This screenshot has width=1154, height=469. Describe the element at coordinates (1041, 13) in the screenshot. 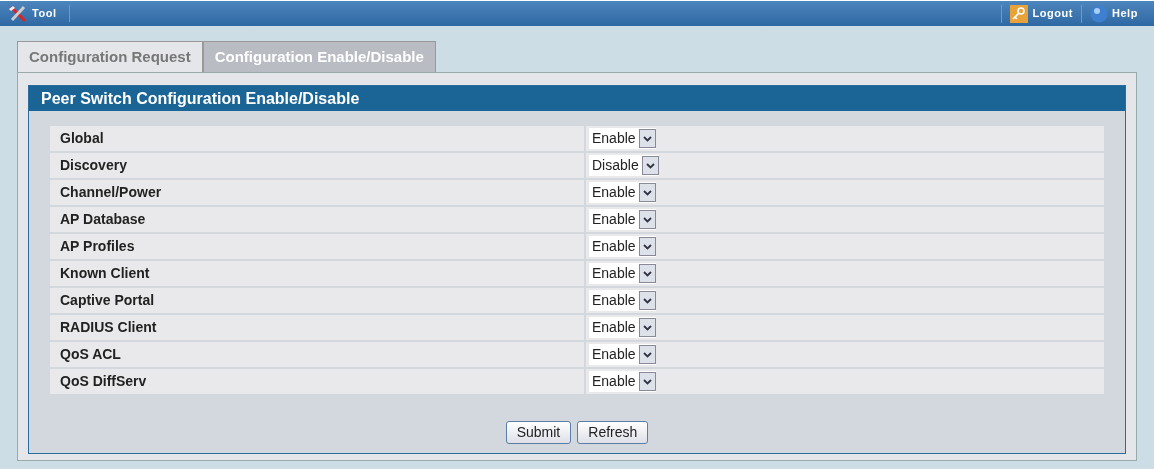

I see `logout-link: Logout` at that location.